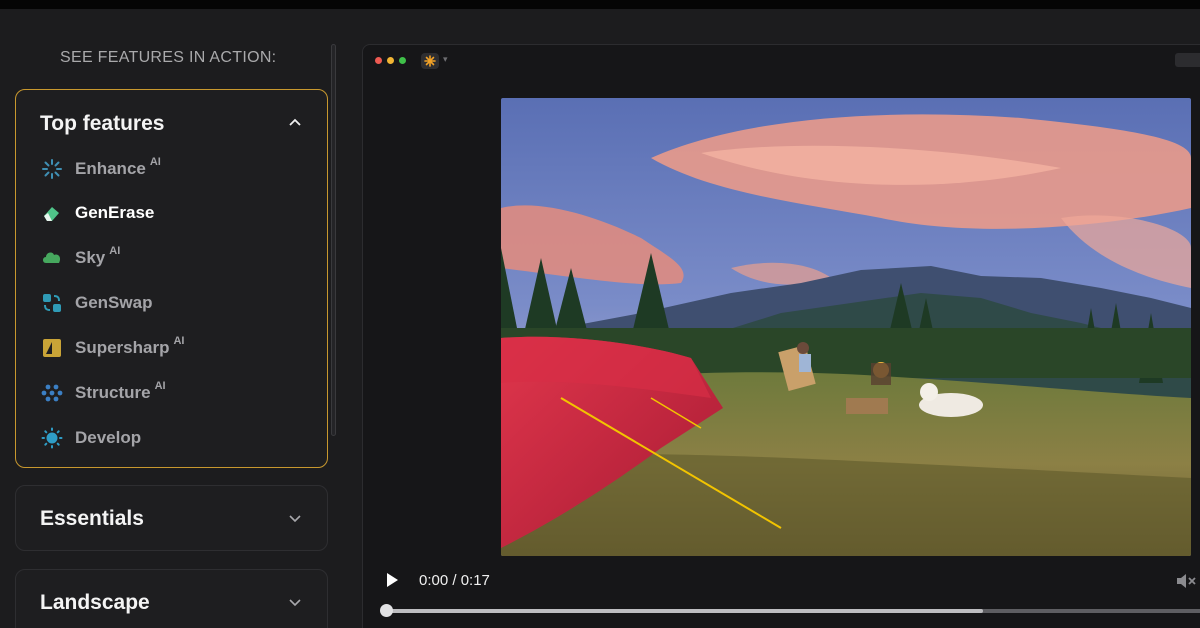  I want to click on feature-item-develop: Develop, so click(176, 438).